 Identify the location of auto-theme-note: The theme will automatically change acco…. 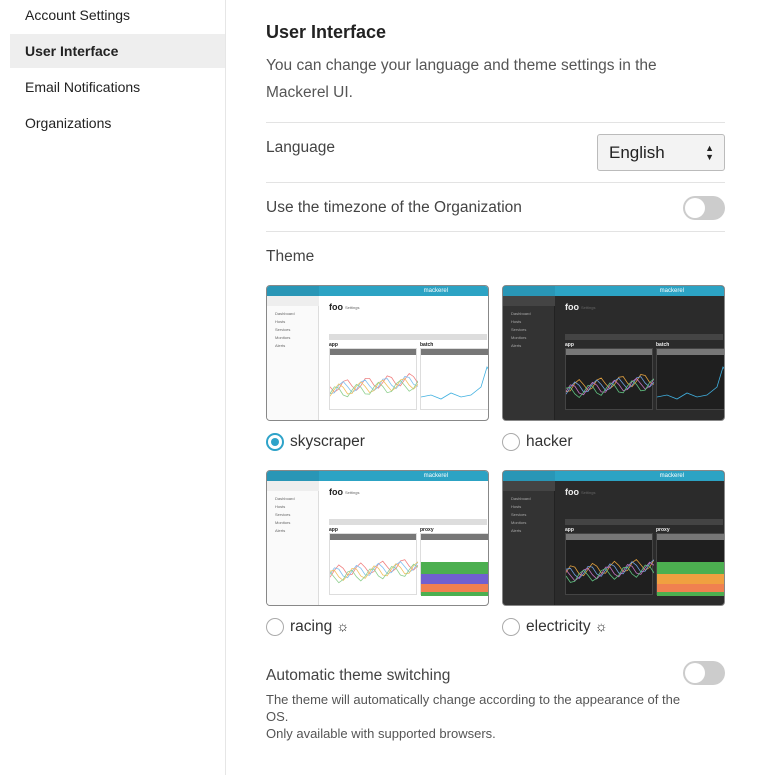
(486, 716).